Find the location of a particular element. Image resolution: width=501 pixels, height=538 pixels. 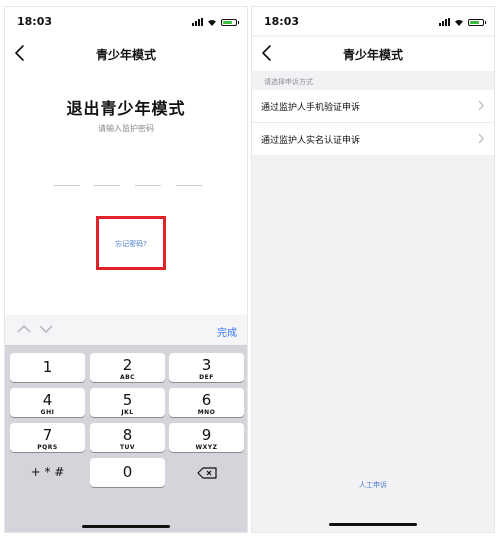

key-3: 3 DEF is located at coordinates (206, 367).